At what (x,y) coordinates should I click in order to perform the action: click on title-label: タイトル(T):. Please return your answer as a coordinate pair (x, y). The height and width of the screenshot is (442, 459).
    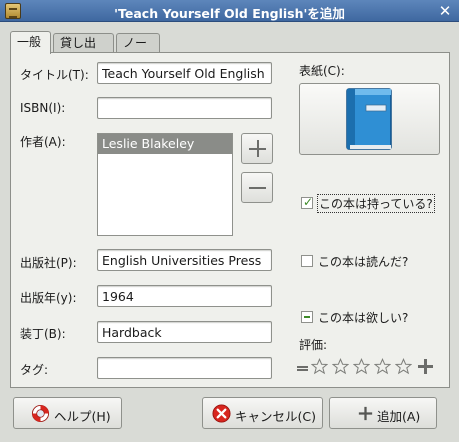
    Looking at the image, I should click on (54, 75).